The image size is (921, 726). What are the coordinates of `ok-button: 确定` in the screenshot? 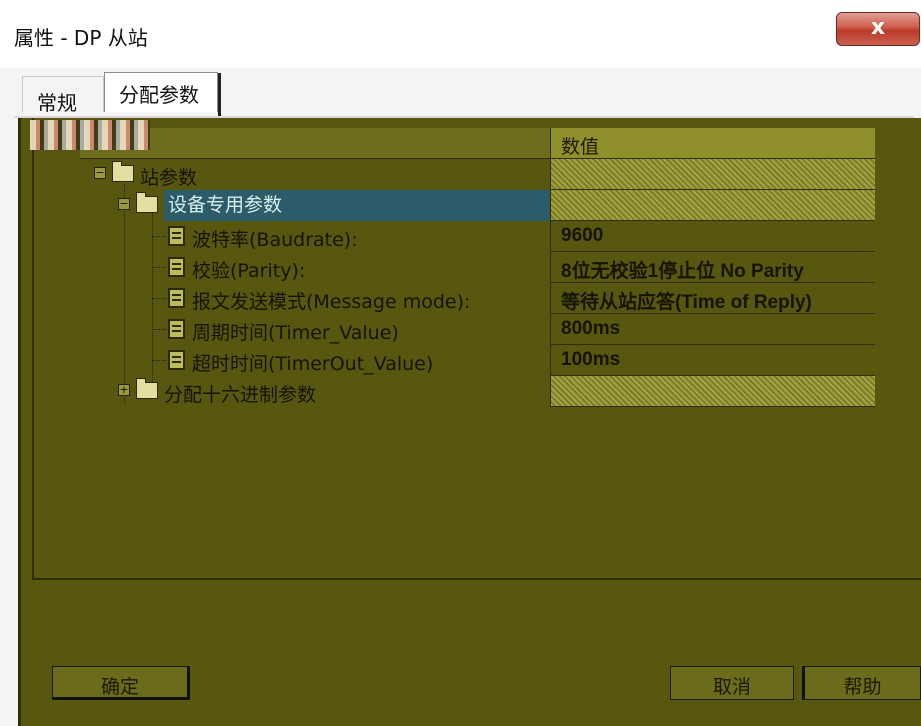 It's located at (121, 683).